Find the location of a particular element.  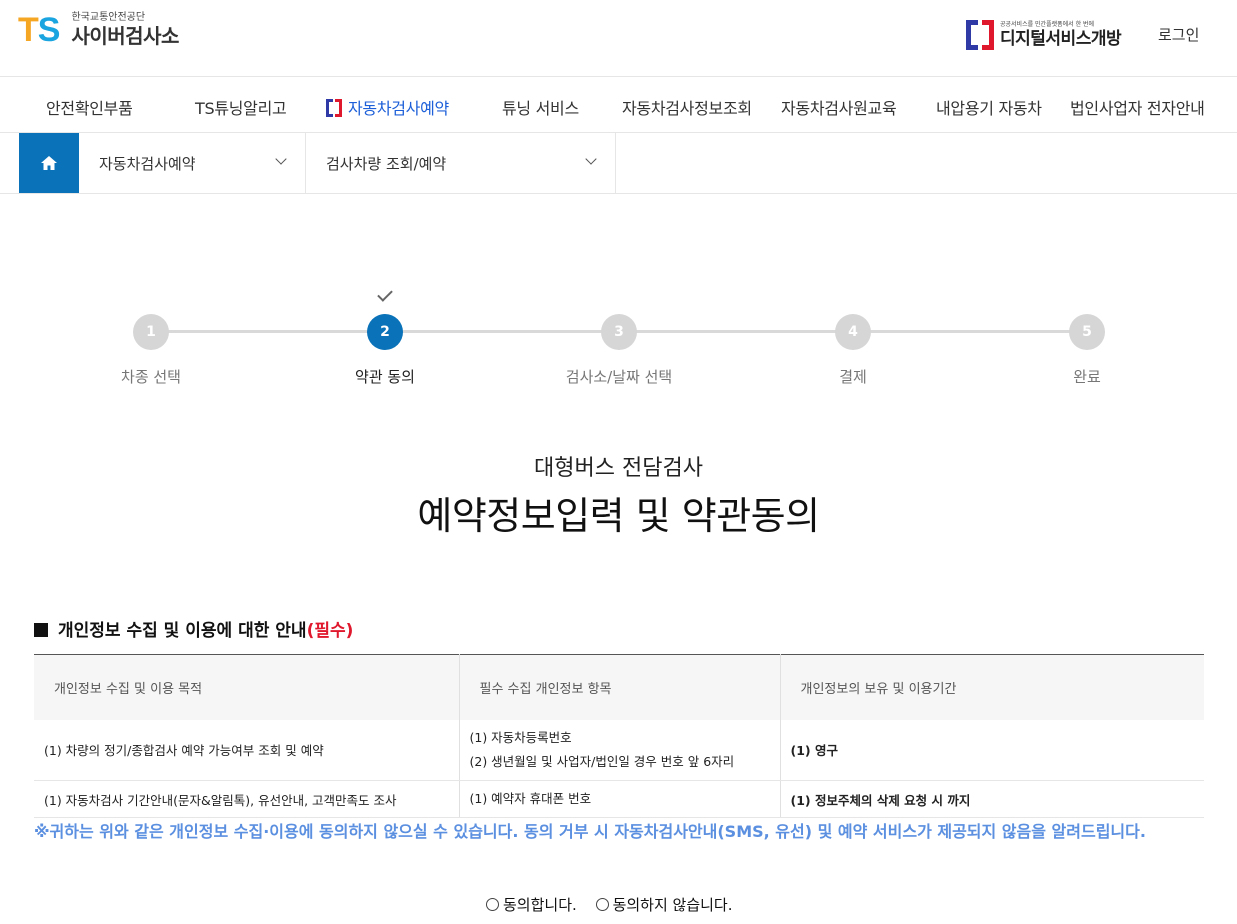

breadcrumb-level1-label: 자동차검사예약 is located at coordinates (147, 164).